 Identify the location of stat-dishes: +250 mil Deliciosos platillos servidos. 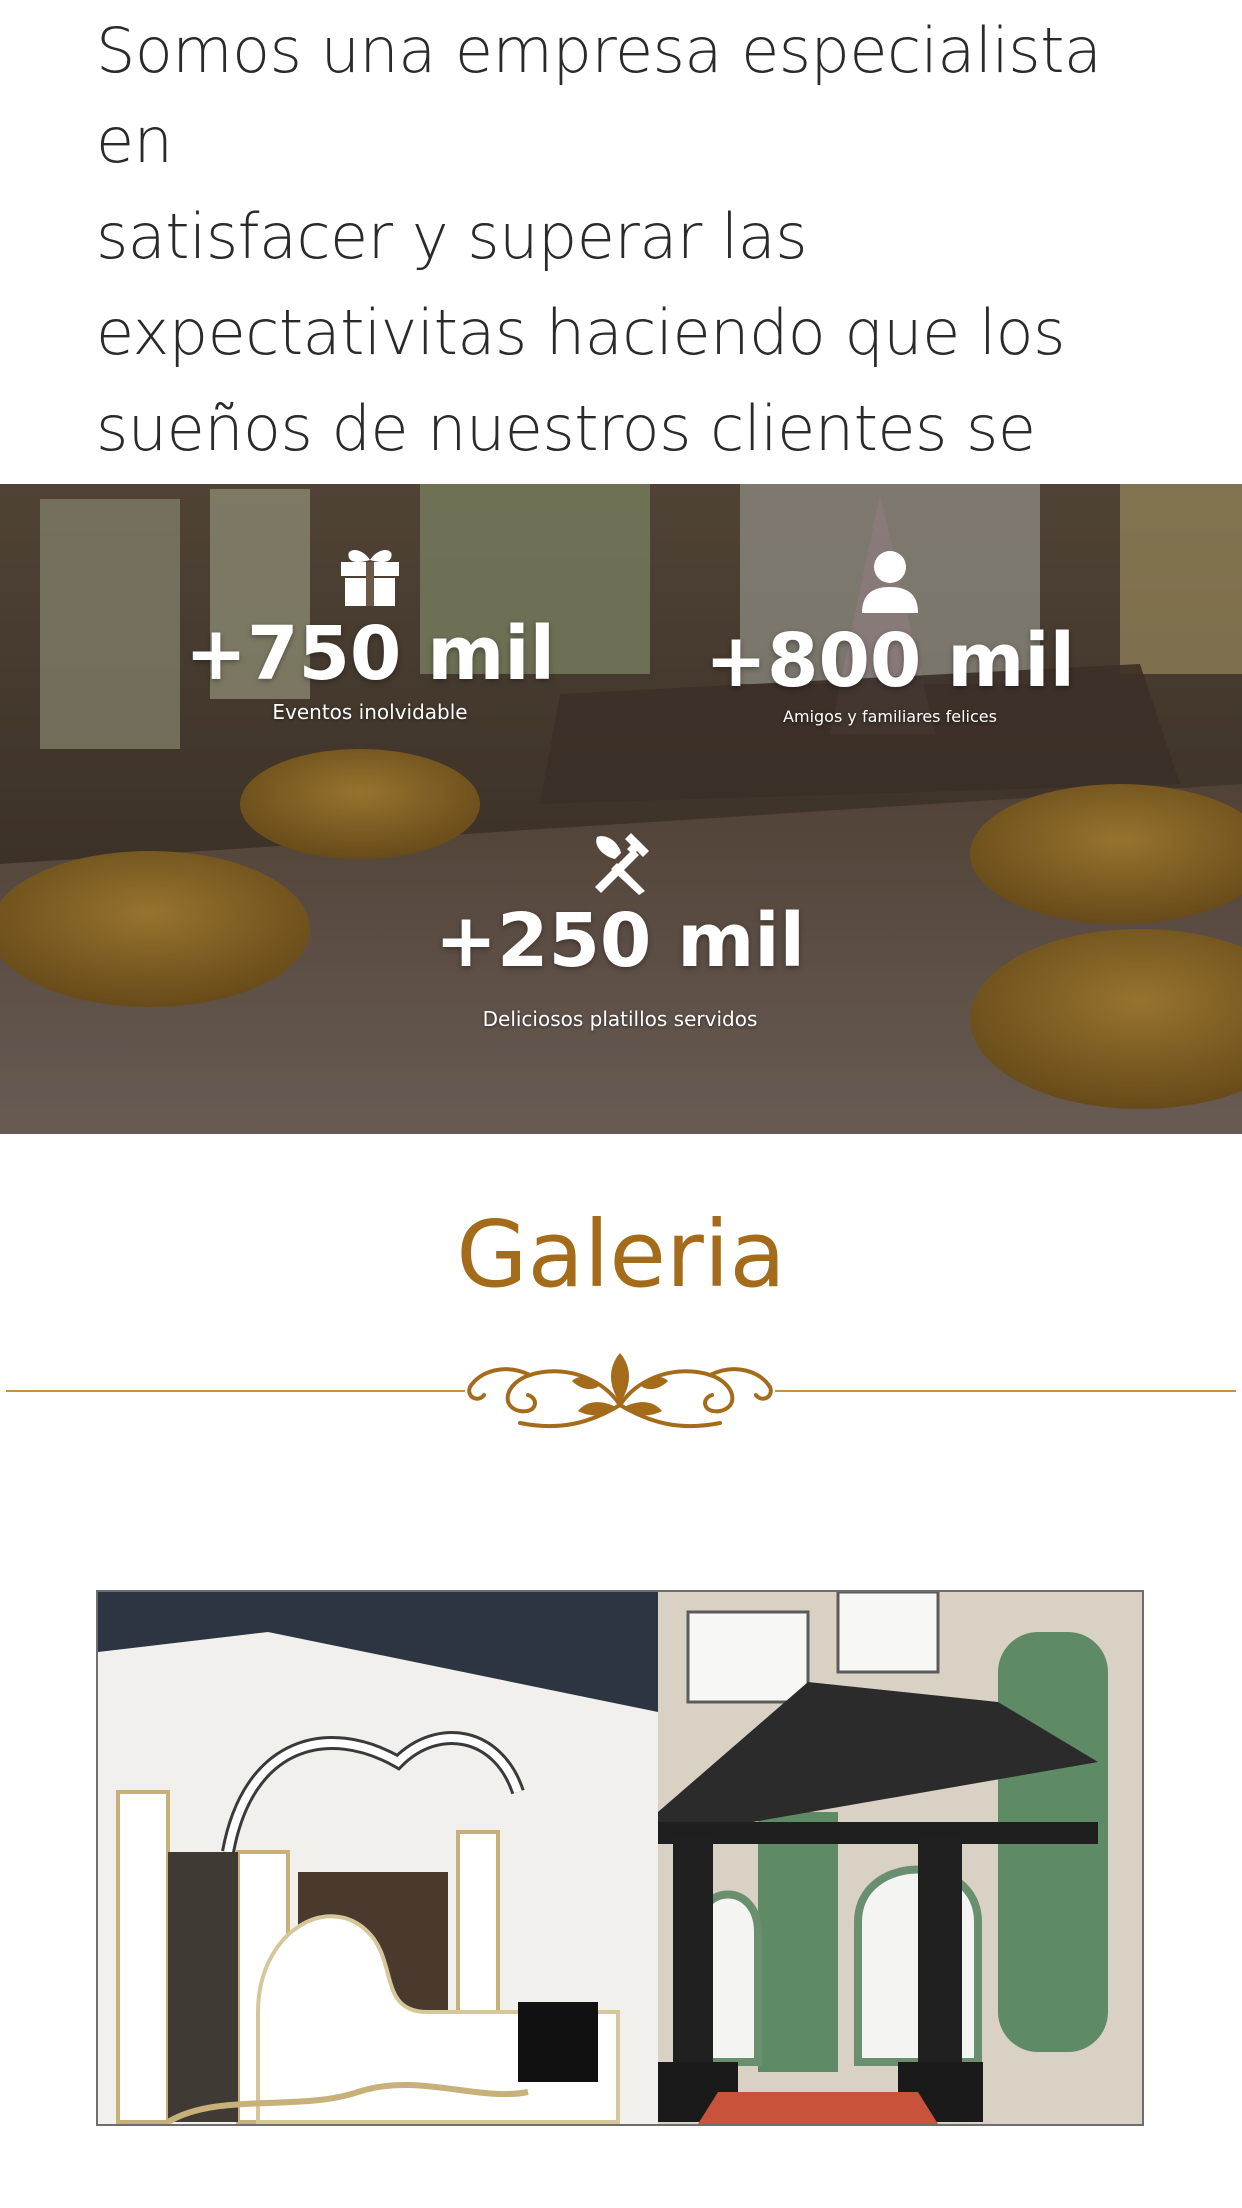
(620, 930).